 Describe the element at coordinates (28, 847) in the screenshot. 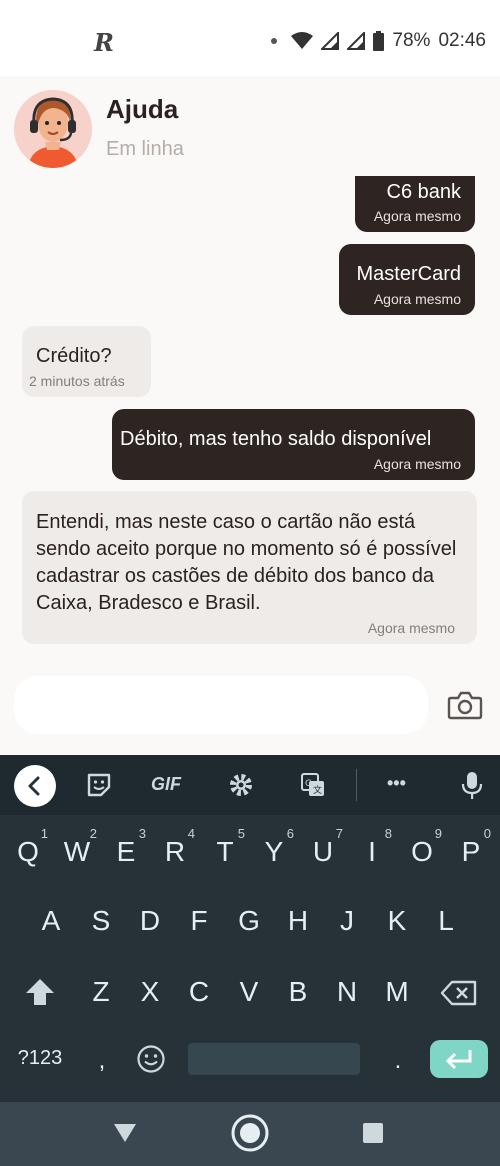

I see `key-q: Q1` at that location.